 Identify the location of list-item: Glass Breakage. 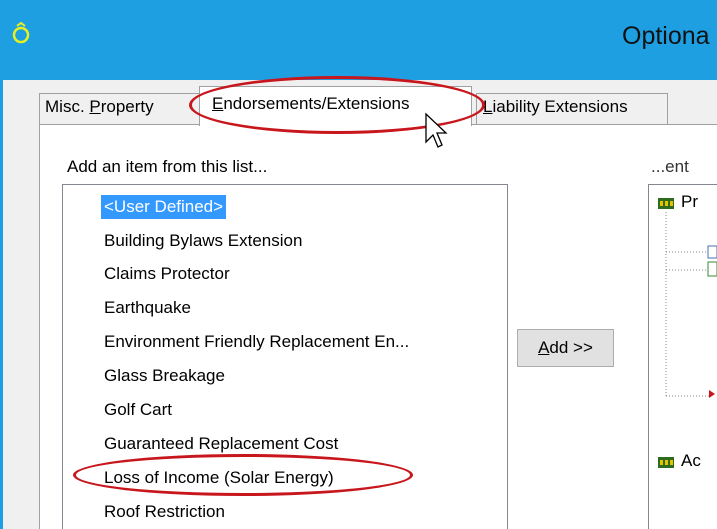
(164, 376).